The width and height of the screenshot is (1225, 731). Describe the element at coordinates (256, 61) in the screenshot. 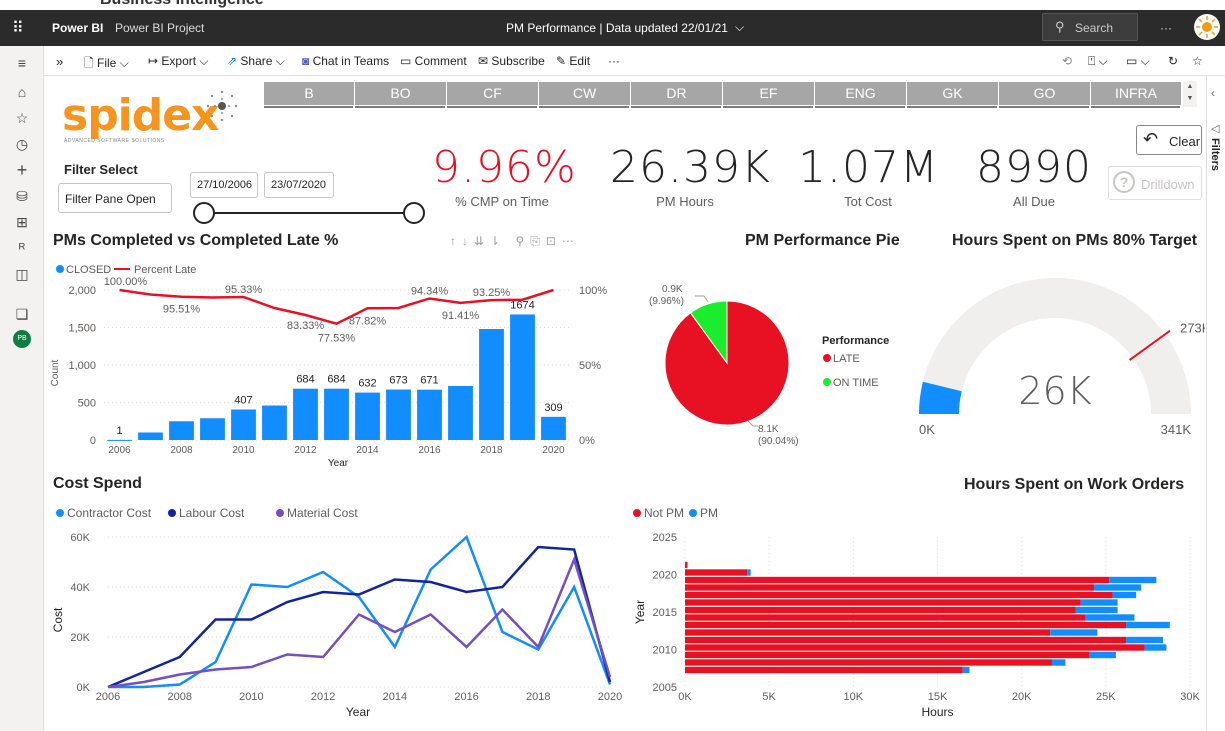

I see `share-menu: ⇗ Share ⌵` at that location.